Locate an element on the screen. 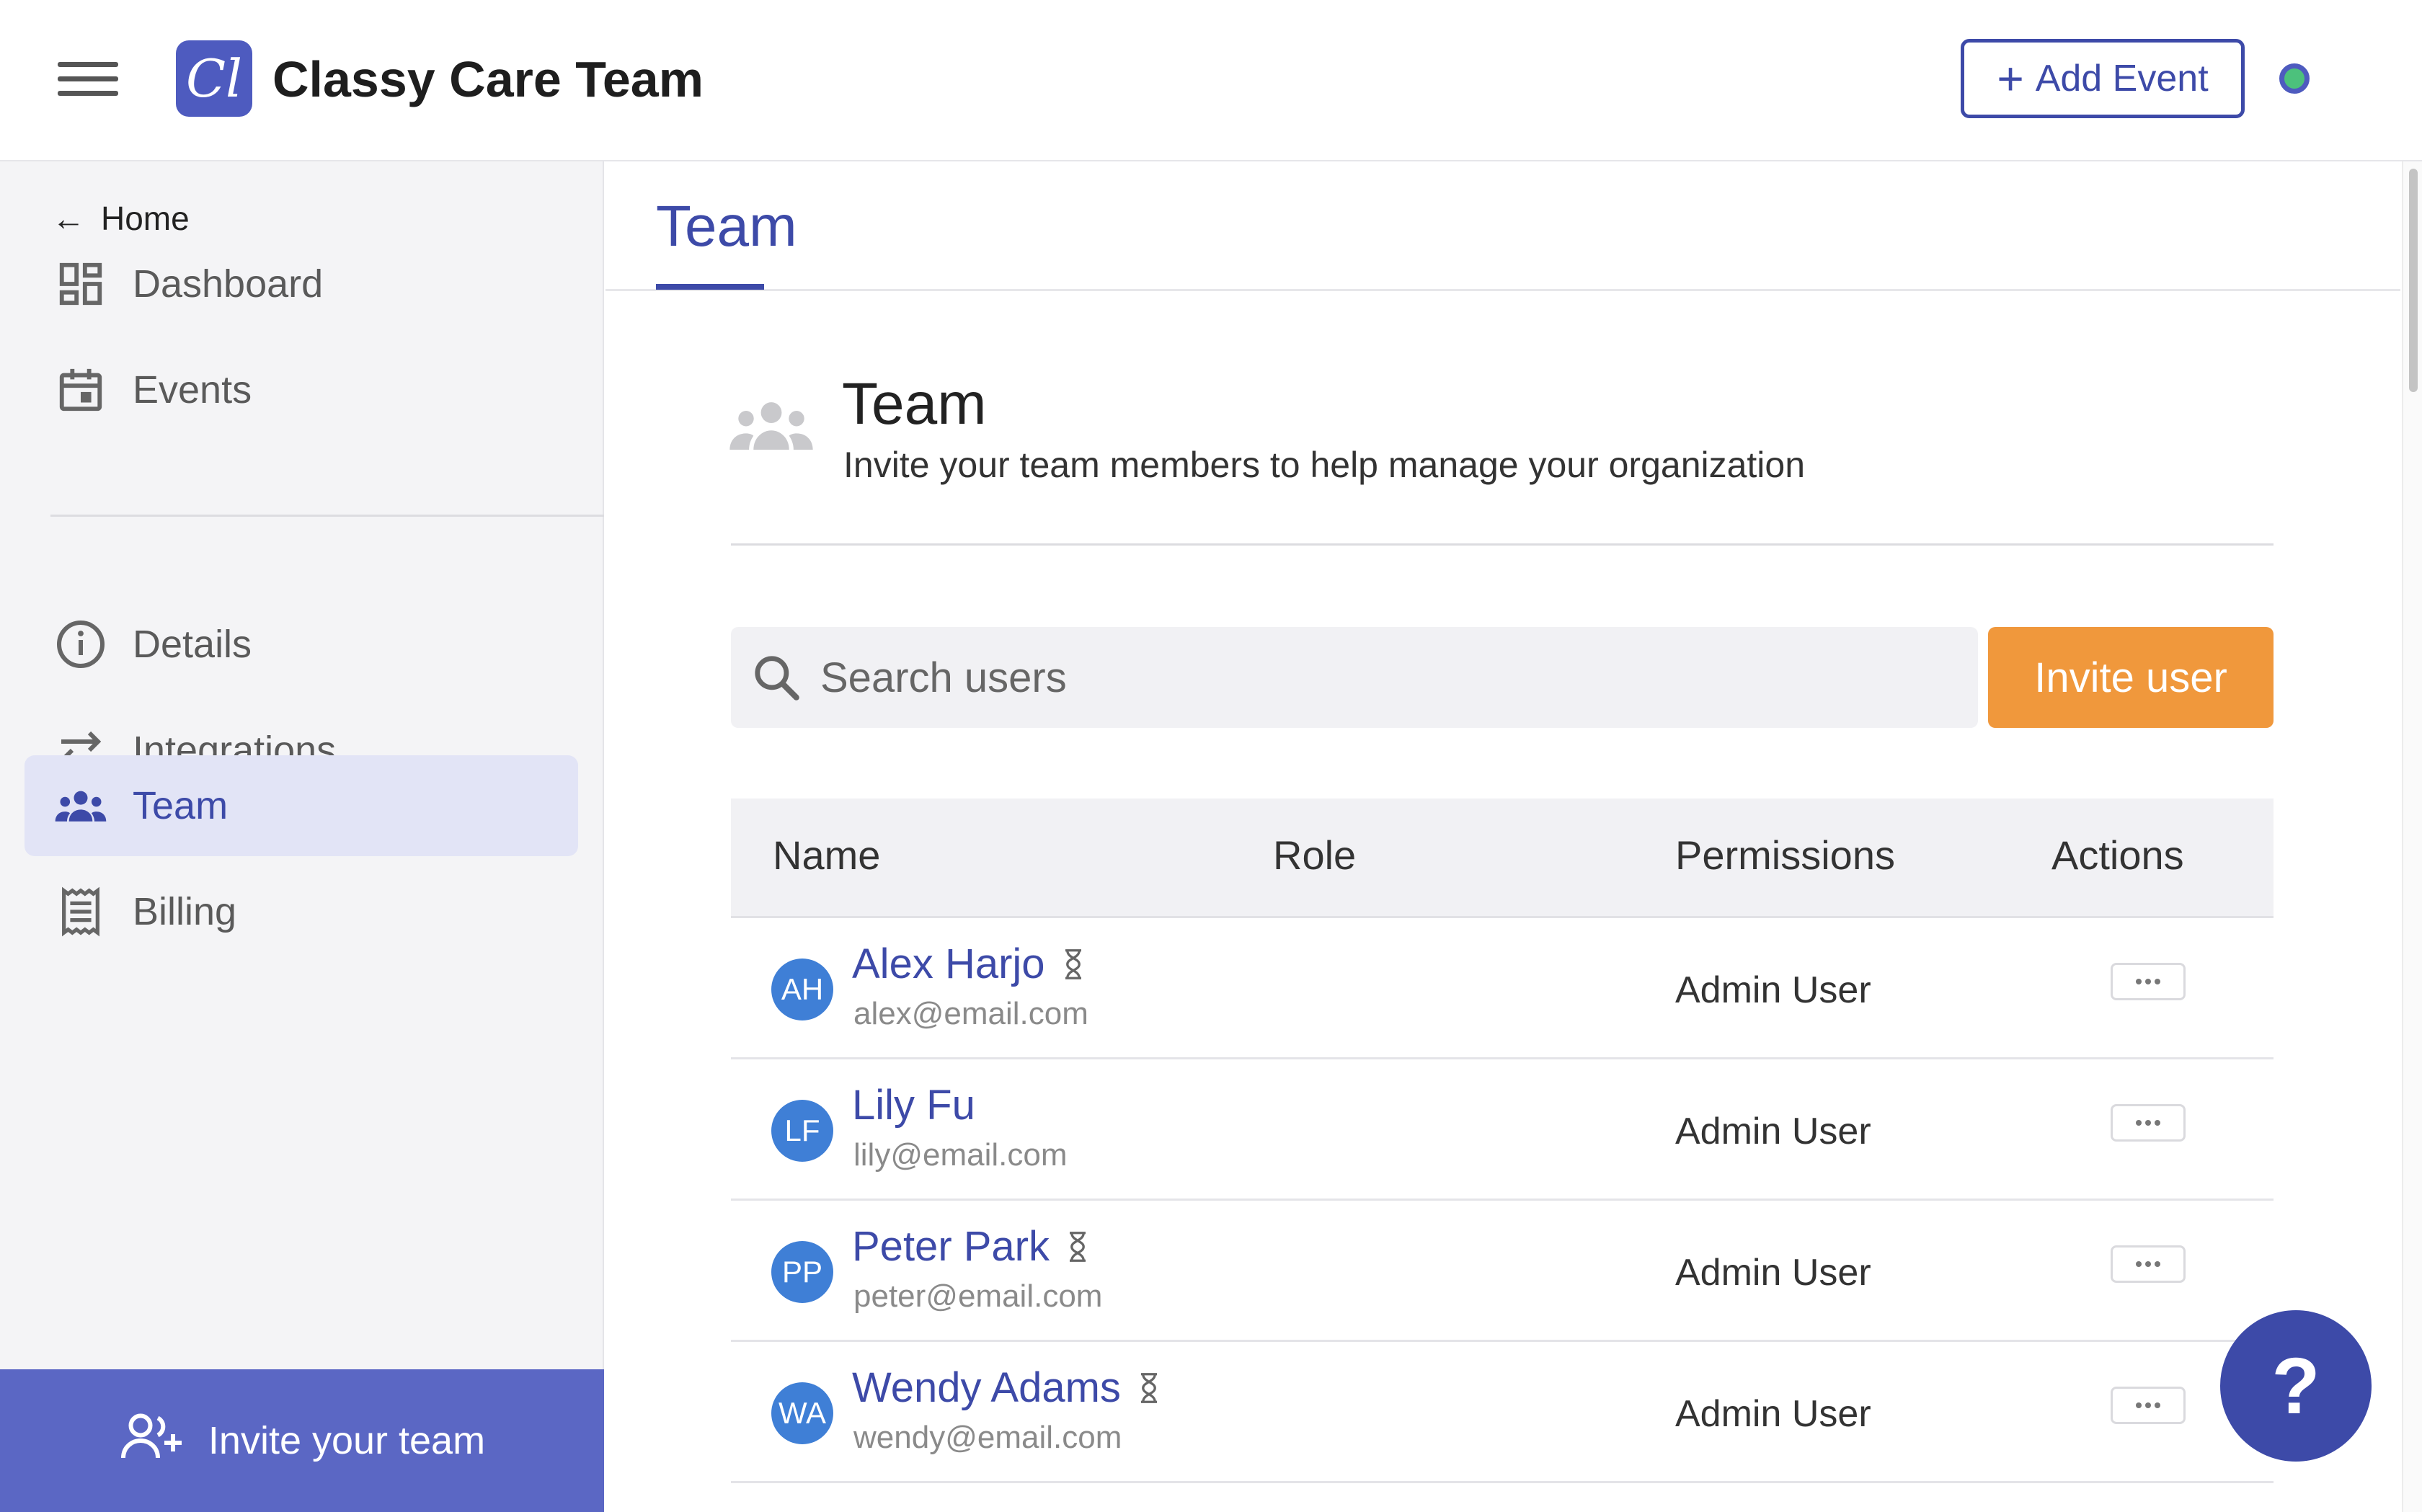 Image resolution: width=2422 pixels, height=1512 pixels. org-name: Classy Care Team is located at coordinates (488, 79).